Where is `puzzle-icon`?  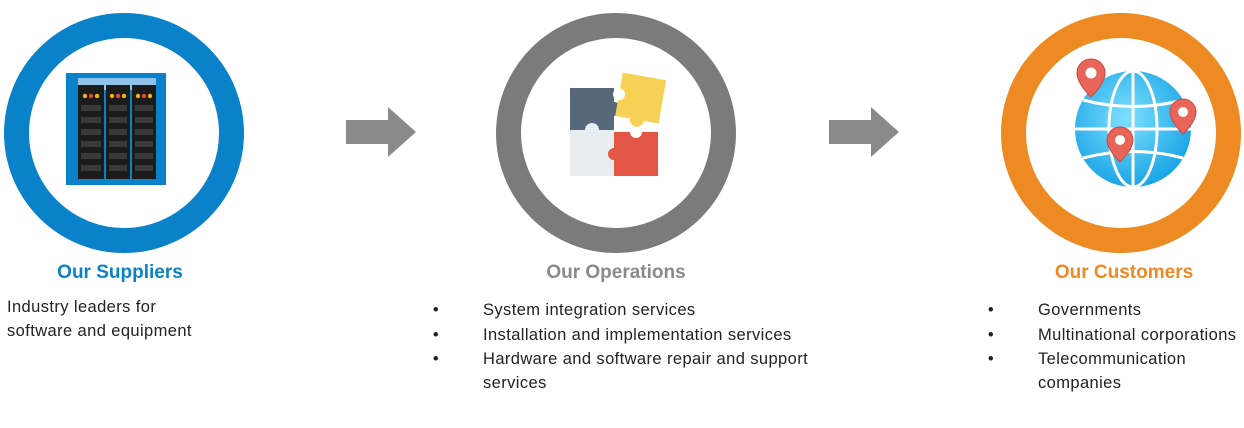 puzzle-icon is located at coordinates (618, 124).